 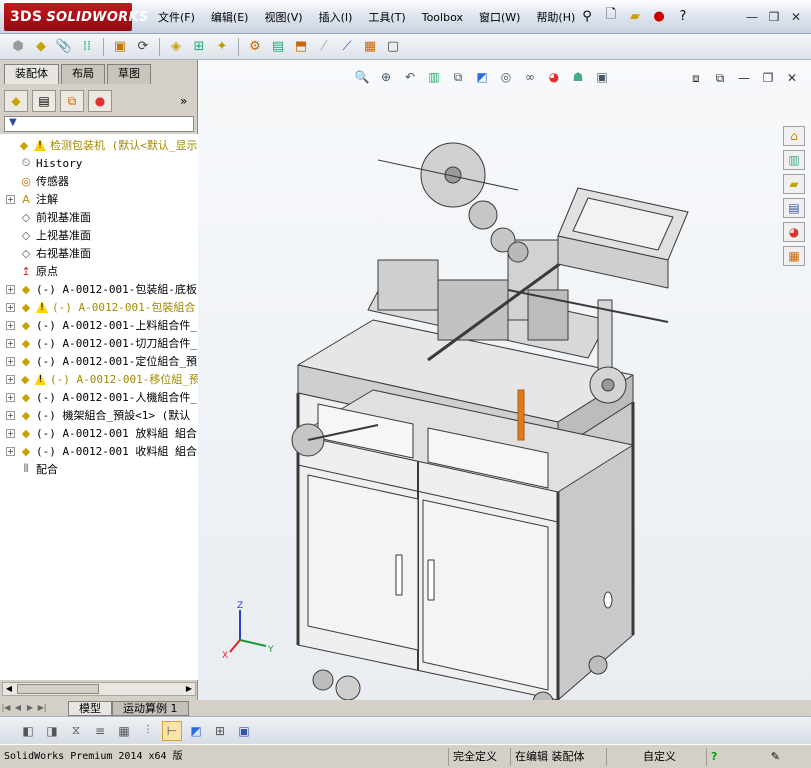 I want to click on first-tab-icon: |◀, so click(x=6, y=708).